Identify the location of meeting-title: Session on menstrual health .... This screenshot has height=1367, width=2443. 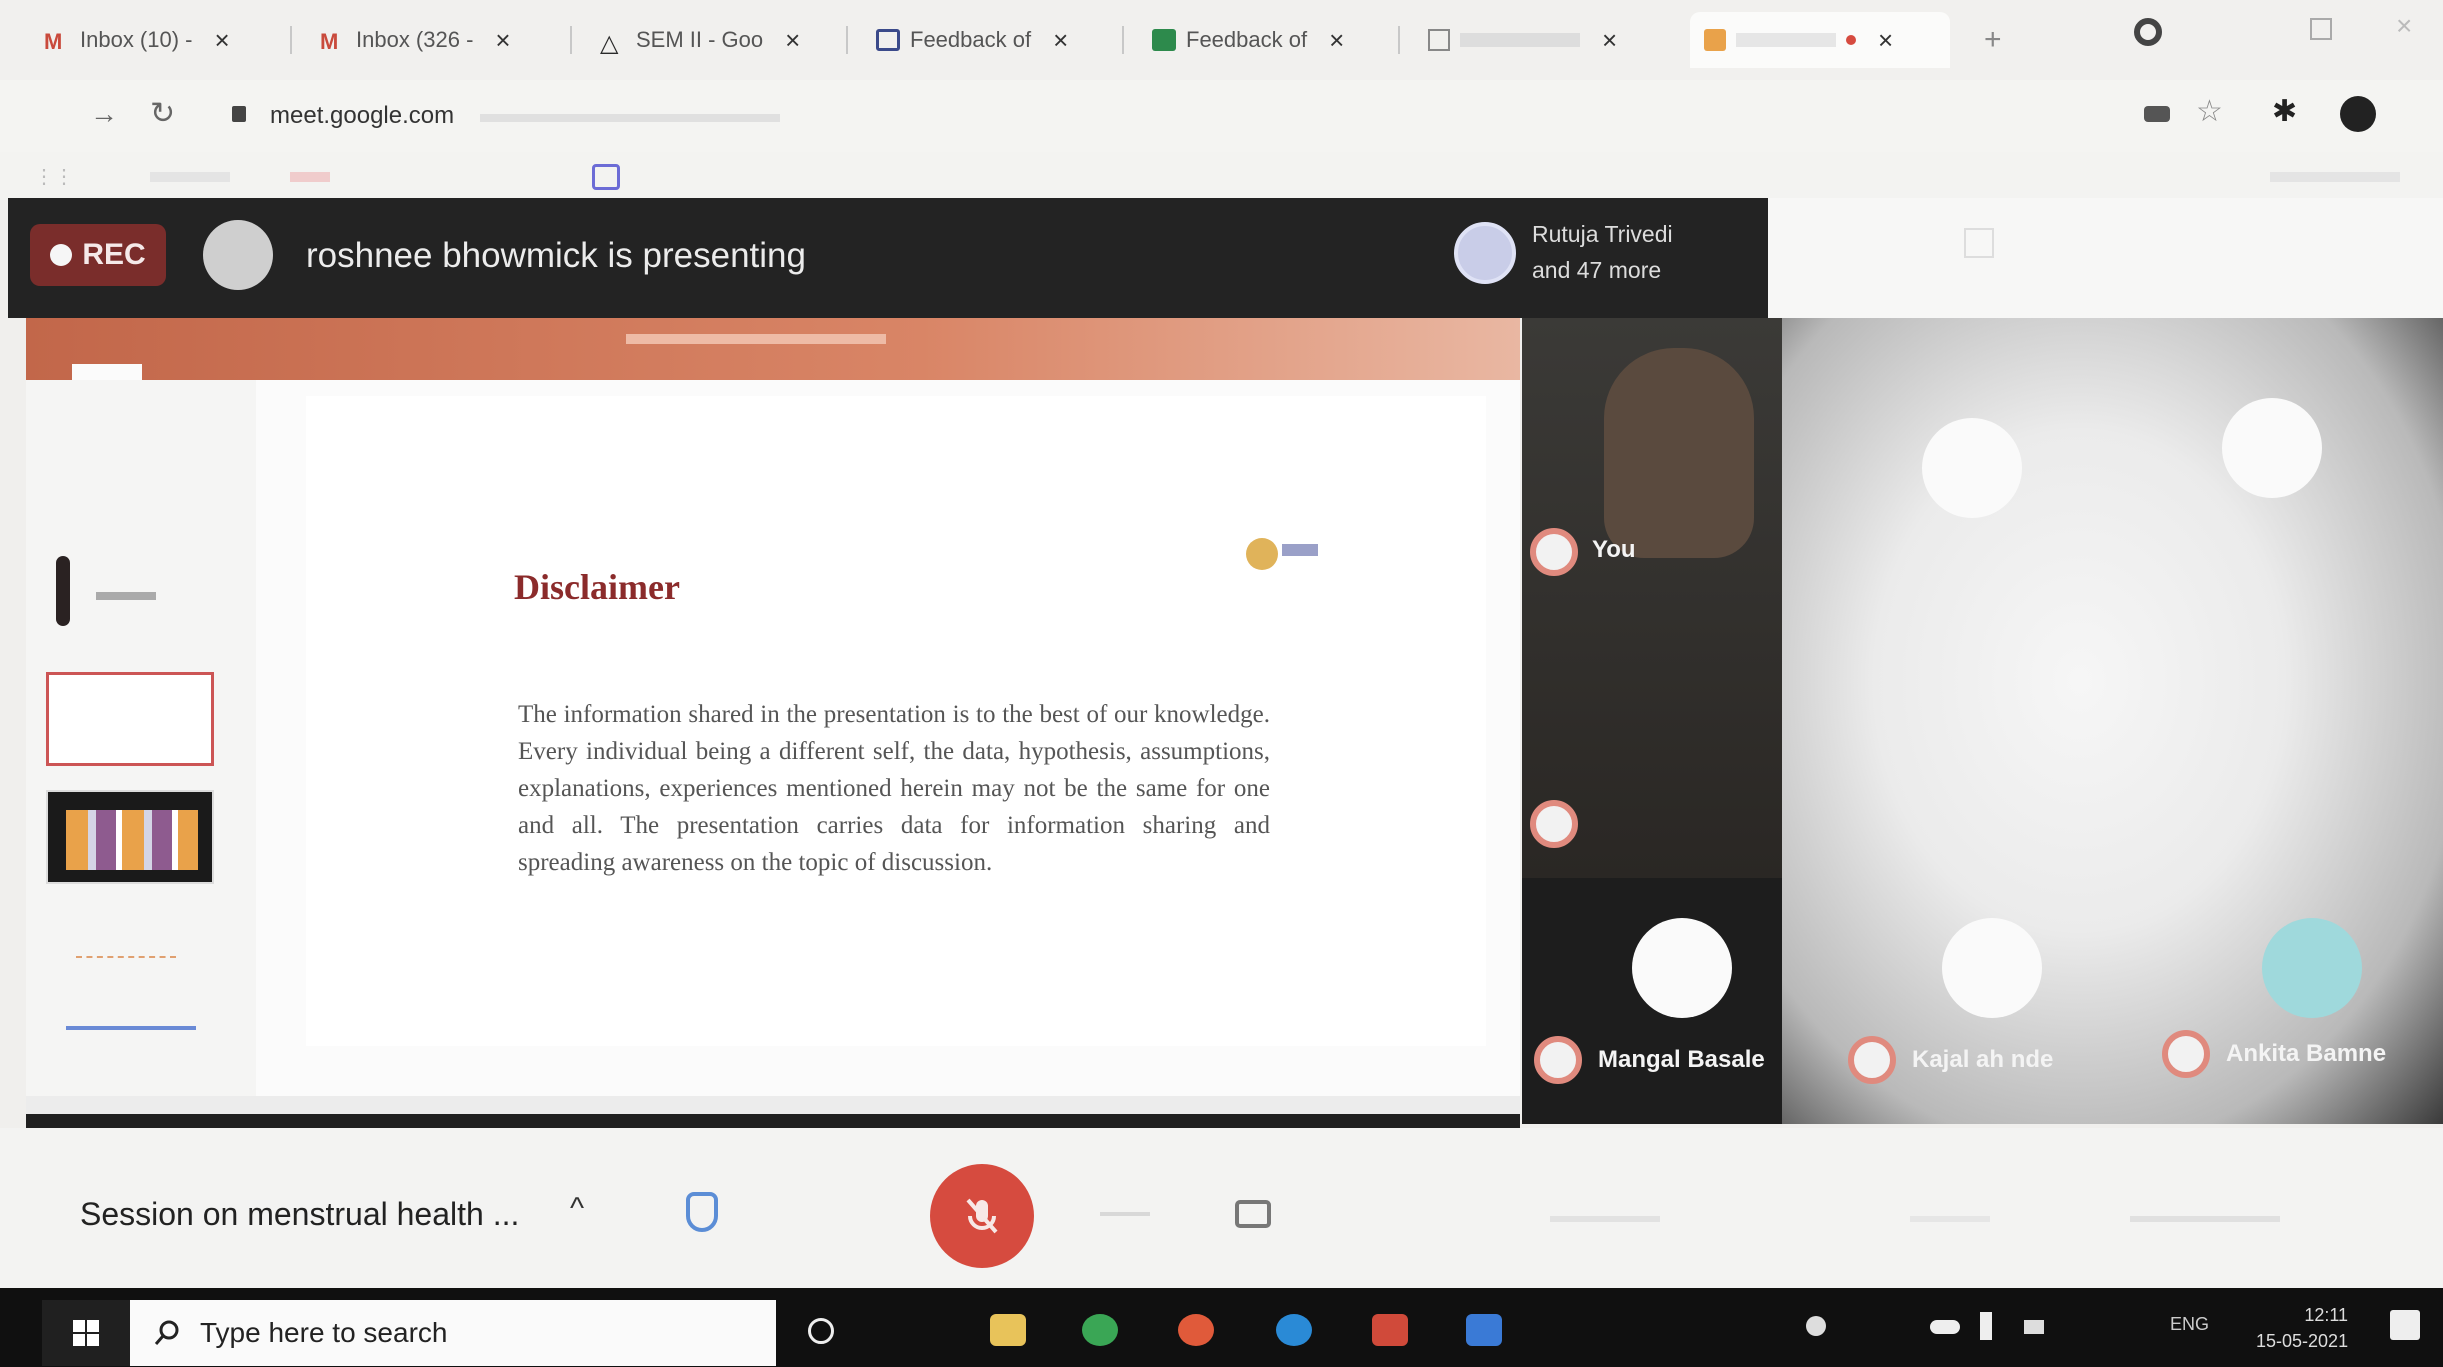
(299, 1214).